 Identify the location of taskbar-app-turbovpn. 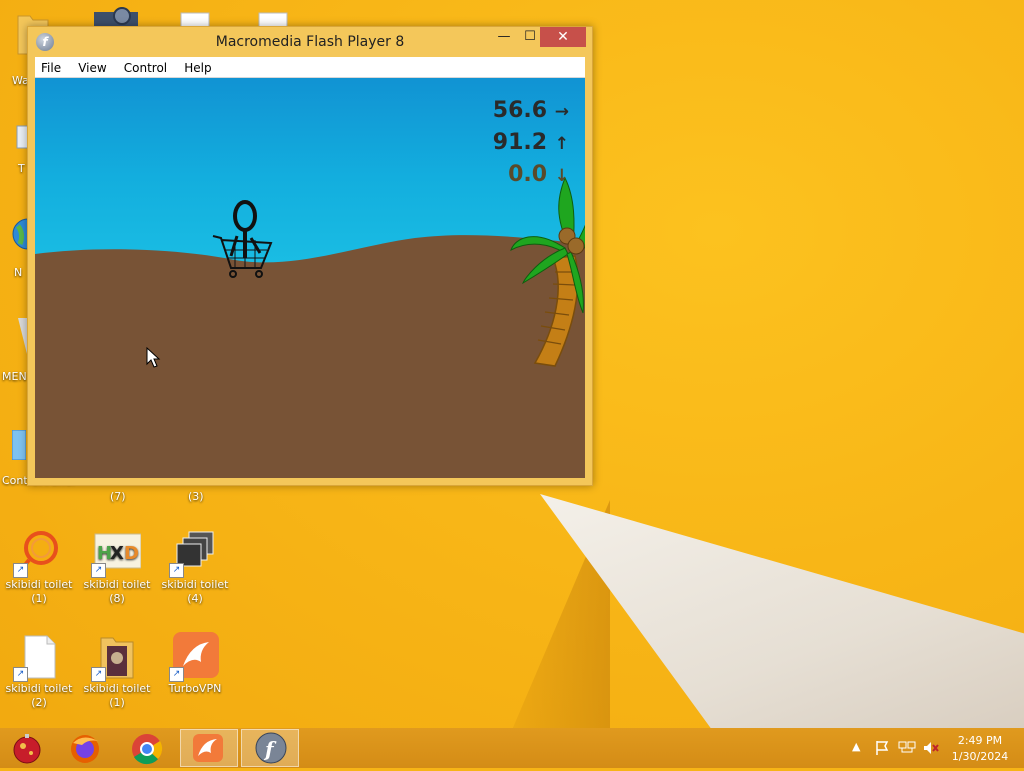
(209, 748).